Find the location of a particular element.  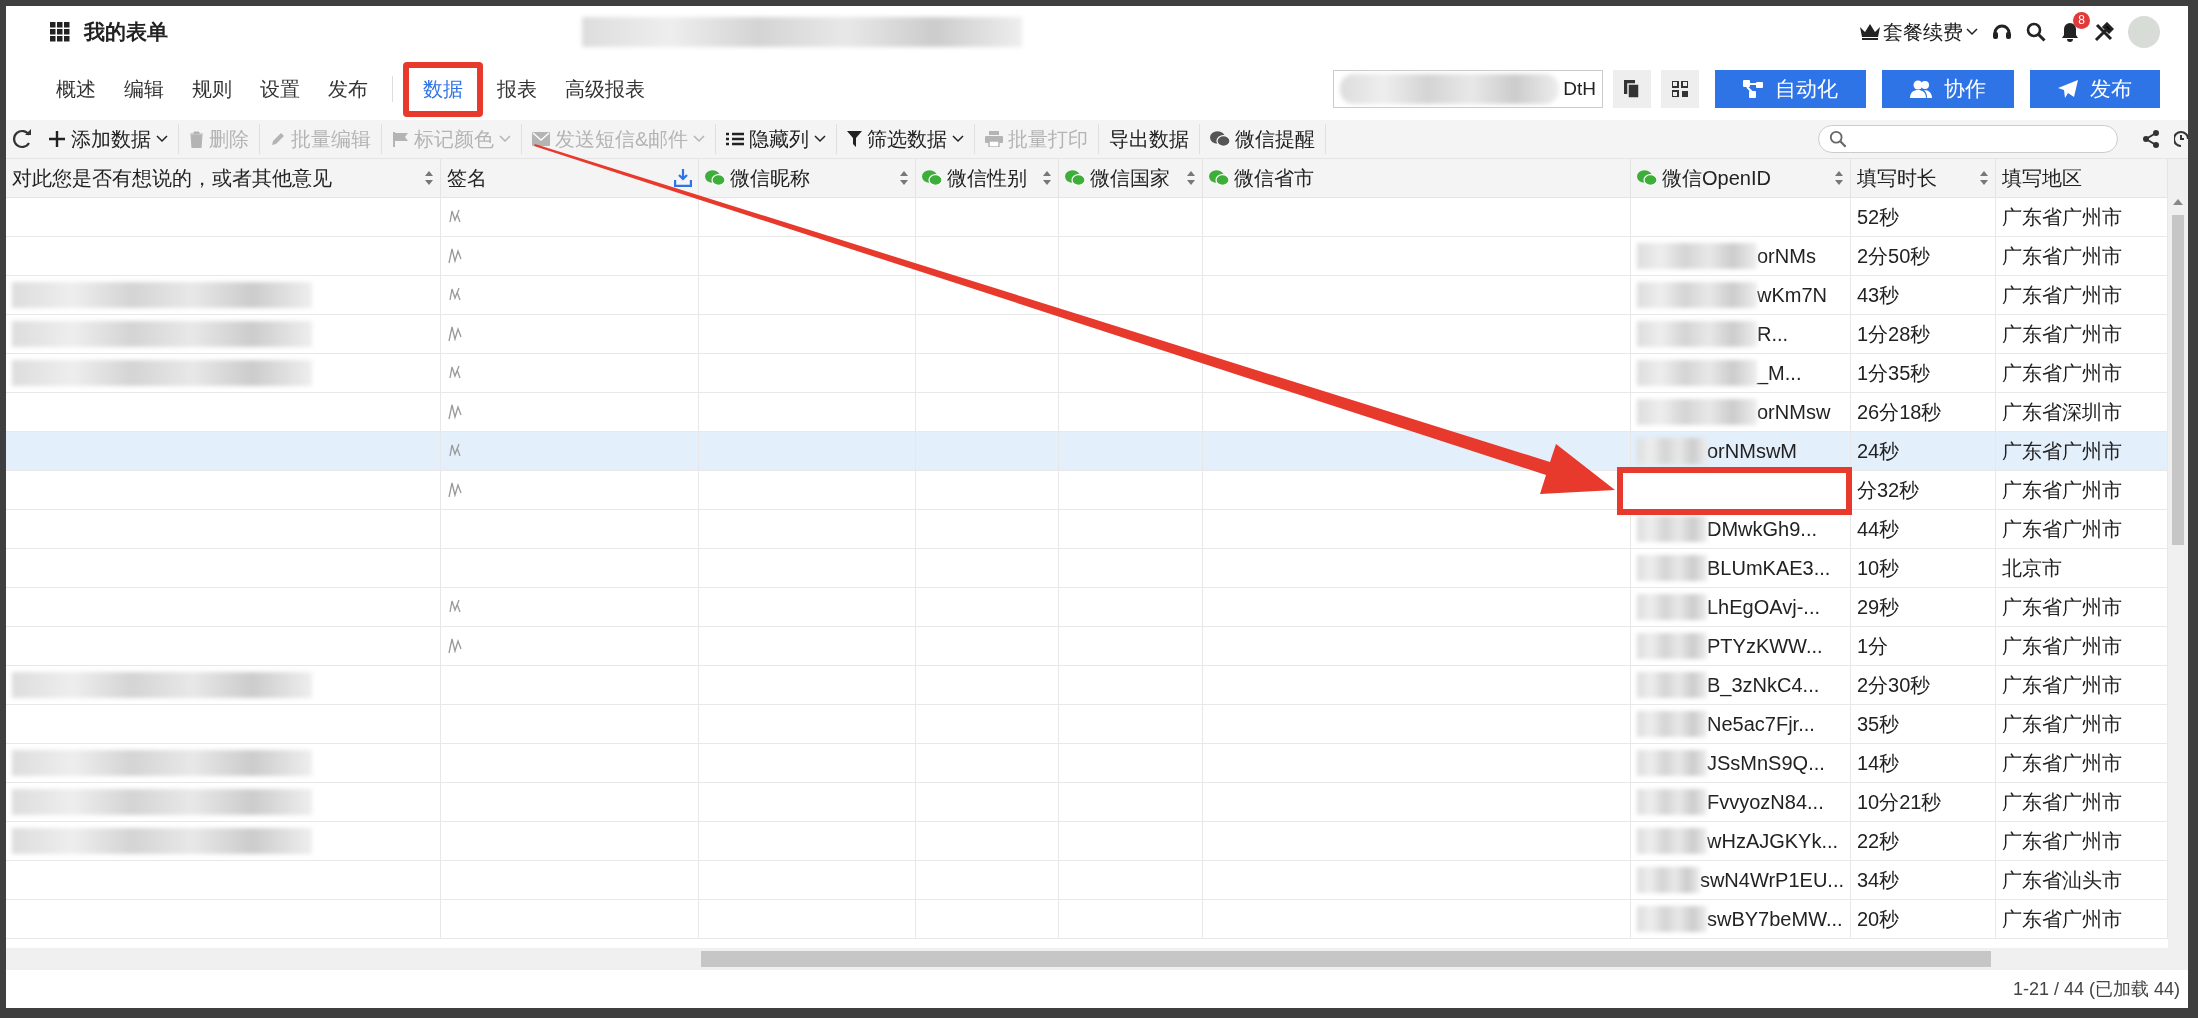

share-icon is located at coordinates (2151, 139).